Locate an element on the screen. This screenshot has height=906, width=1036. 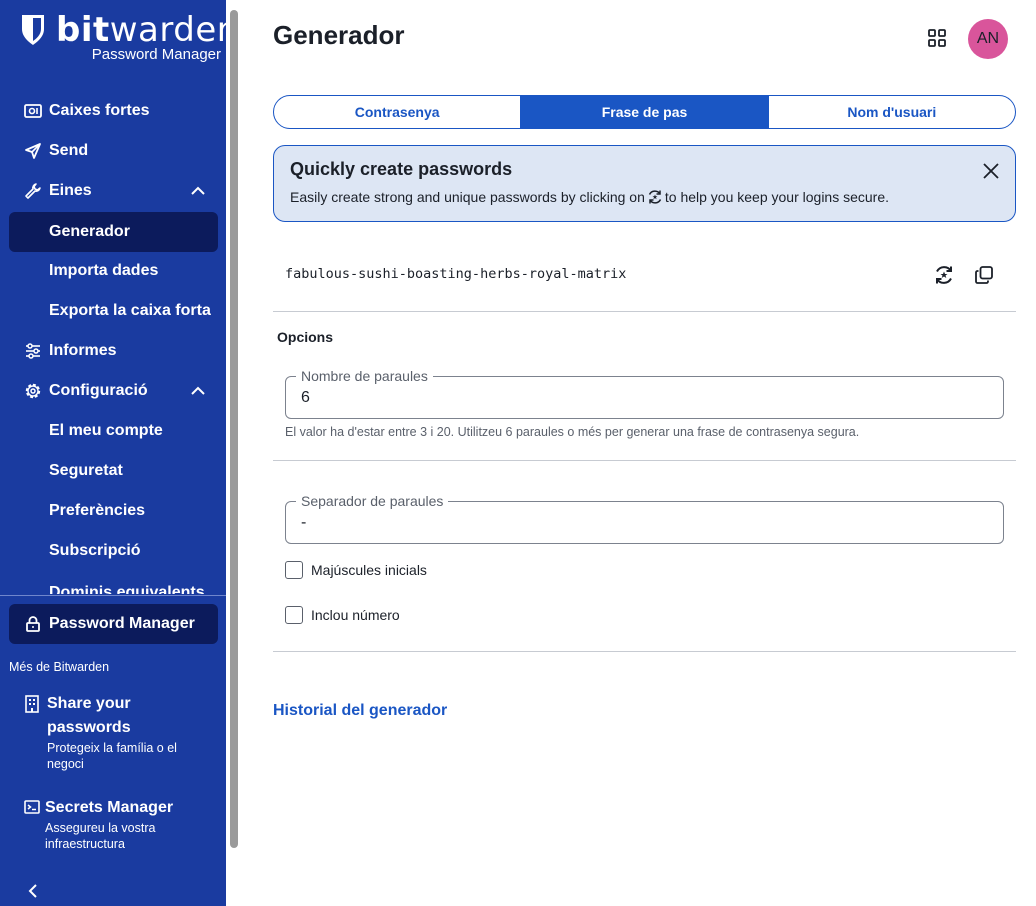
sidebar-item-preferences: Preferències is located at coordinates (113, 511).